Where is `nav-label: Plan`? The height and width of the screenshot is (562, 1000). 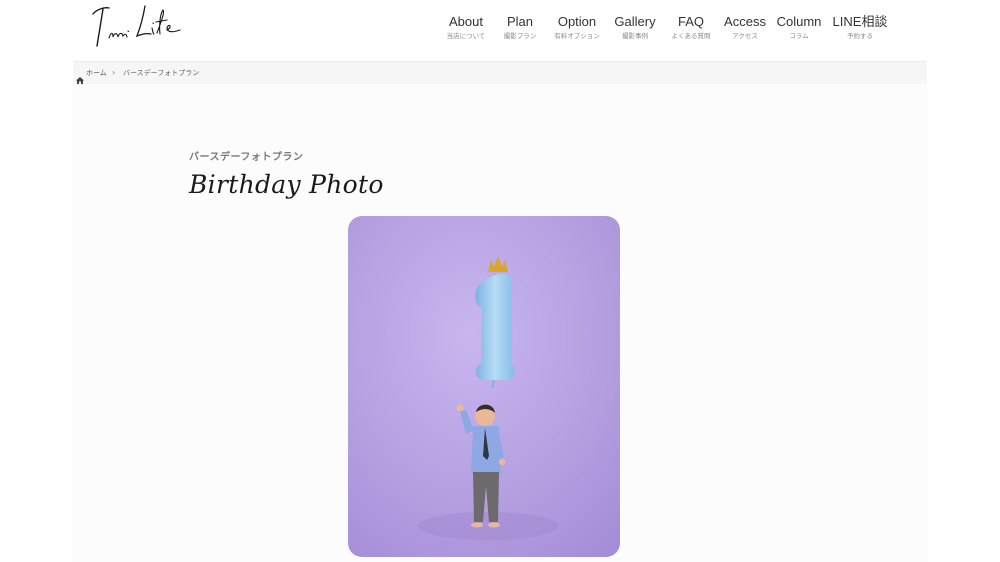
nav-label: Plan is located at coordinates (520, 21).